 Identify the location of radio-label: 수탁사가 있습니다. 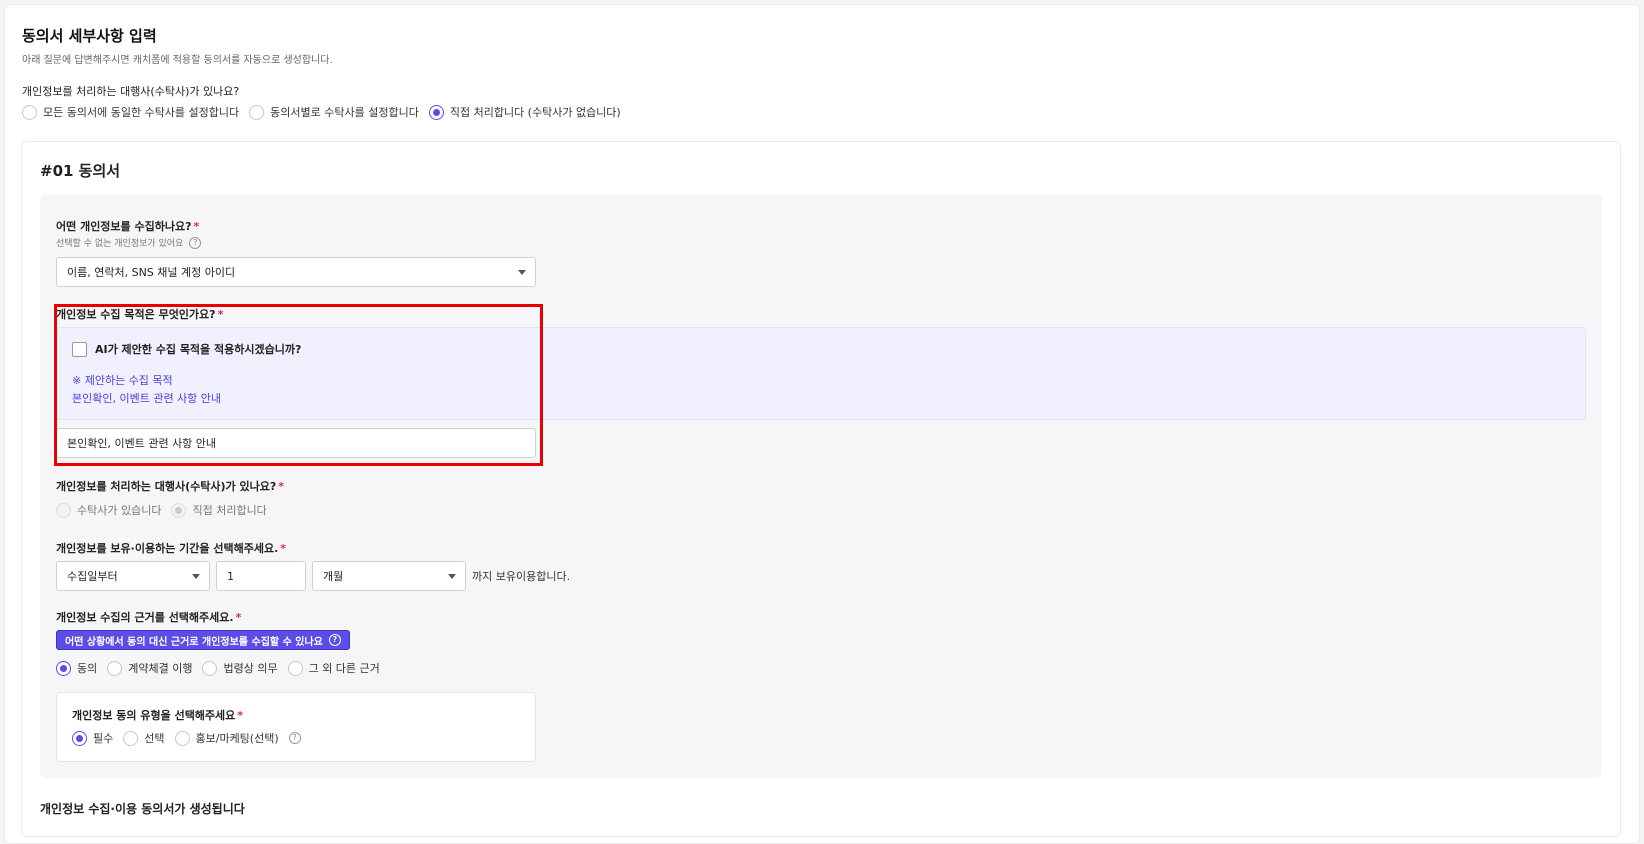
(119, 510).